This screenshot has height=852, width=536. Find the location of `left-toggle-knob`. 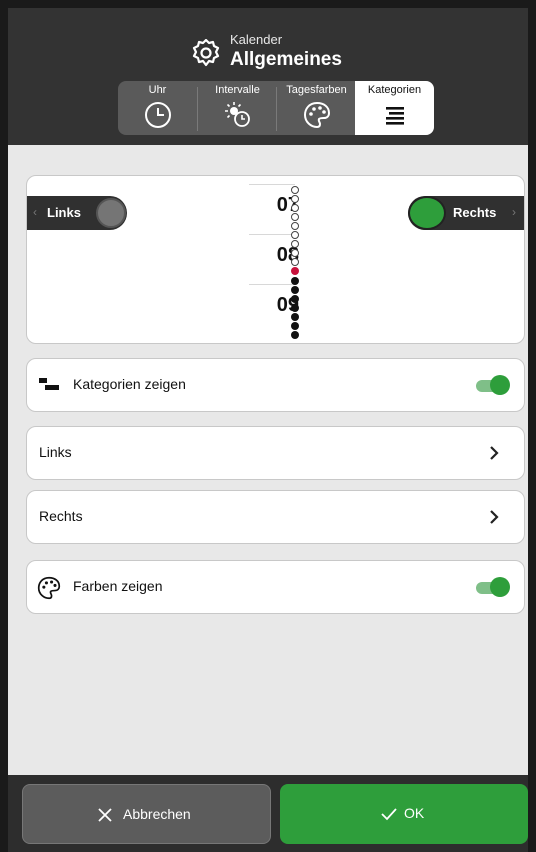

left-toggle-knob is located at coordinates (111, 213).